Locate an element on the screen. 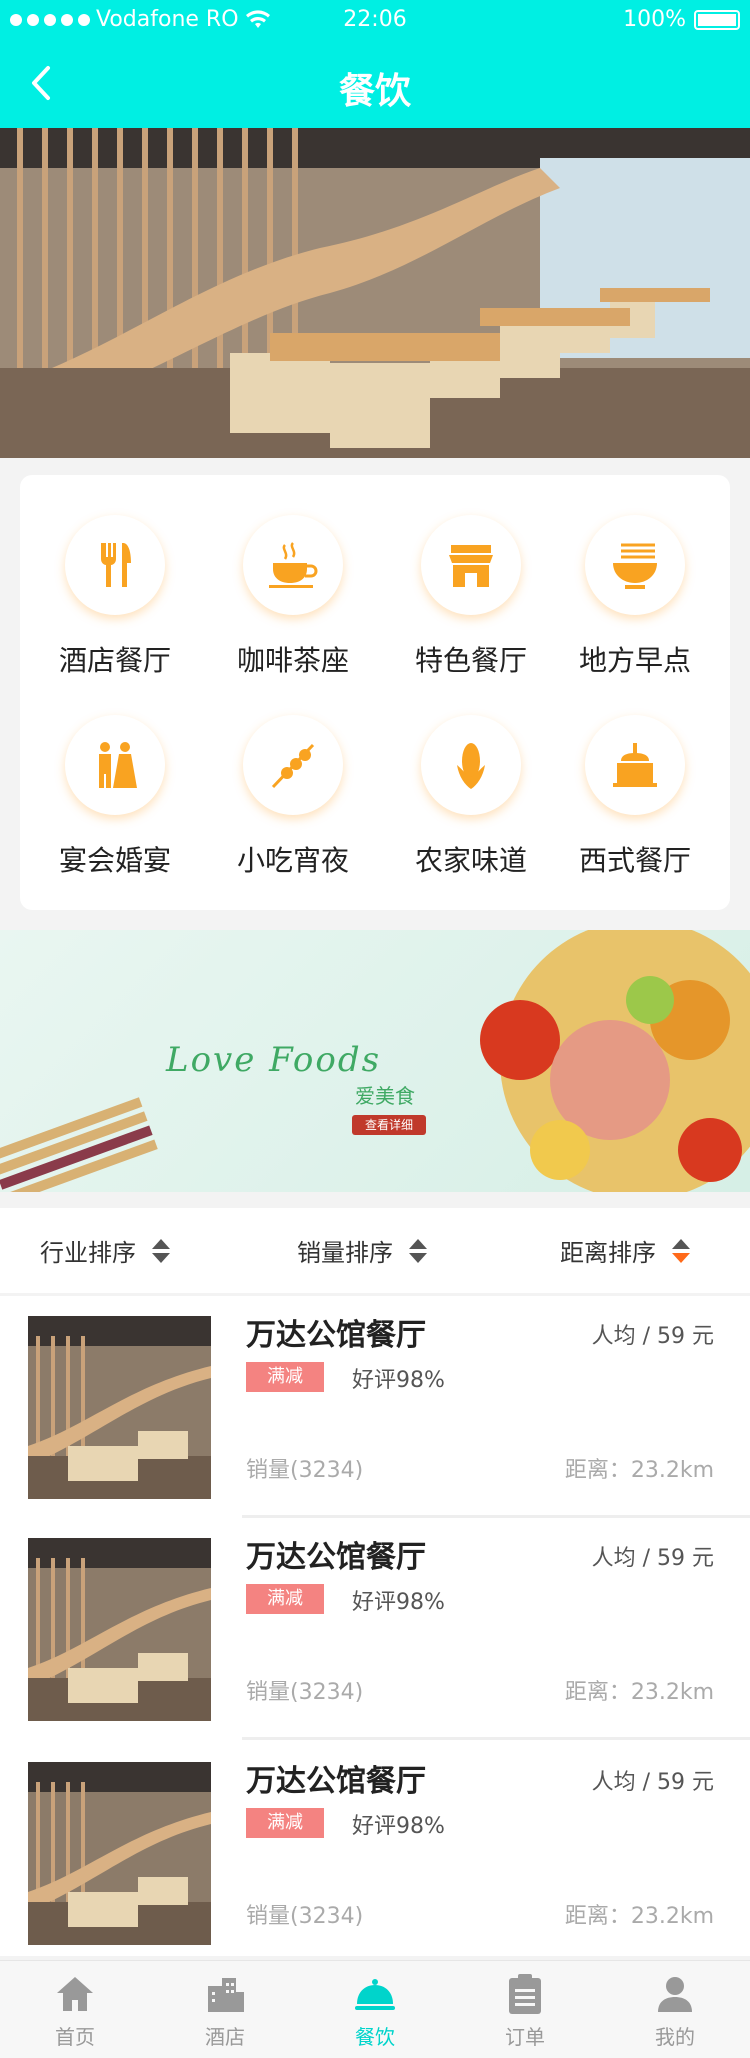 This screenshot has width=750, height=2058. category-label: 酒店餐厅 is located at coordinates (114, 660).